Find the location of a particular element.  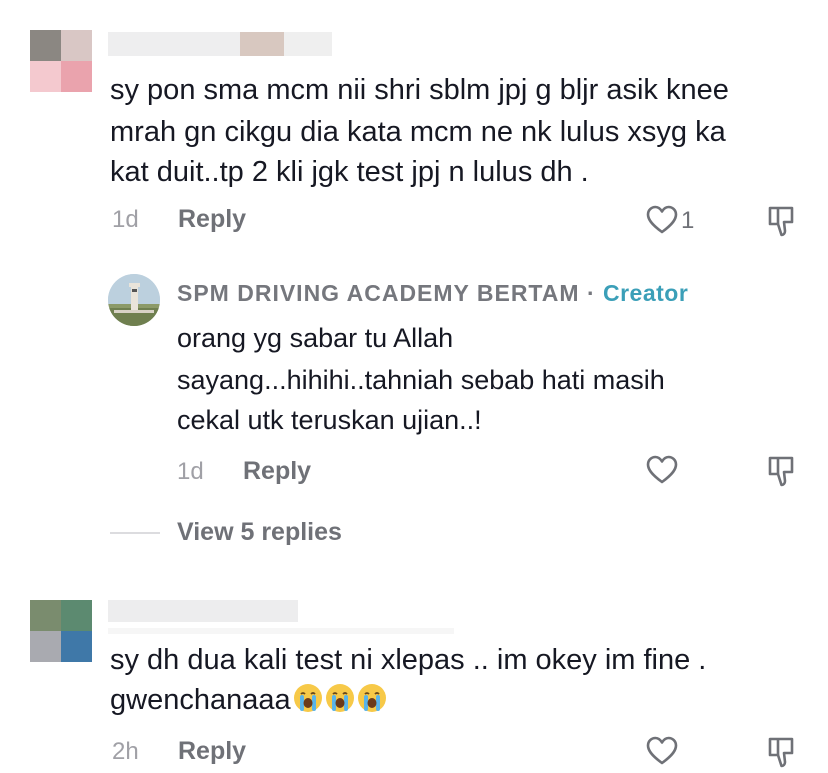

reply-text-line: cekal utk teruskan ujian..! is located at coordinates (329, 420).